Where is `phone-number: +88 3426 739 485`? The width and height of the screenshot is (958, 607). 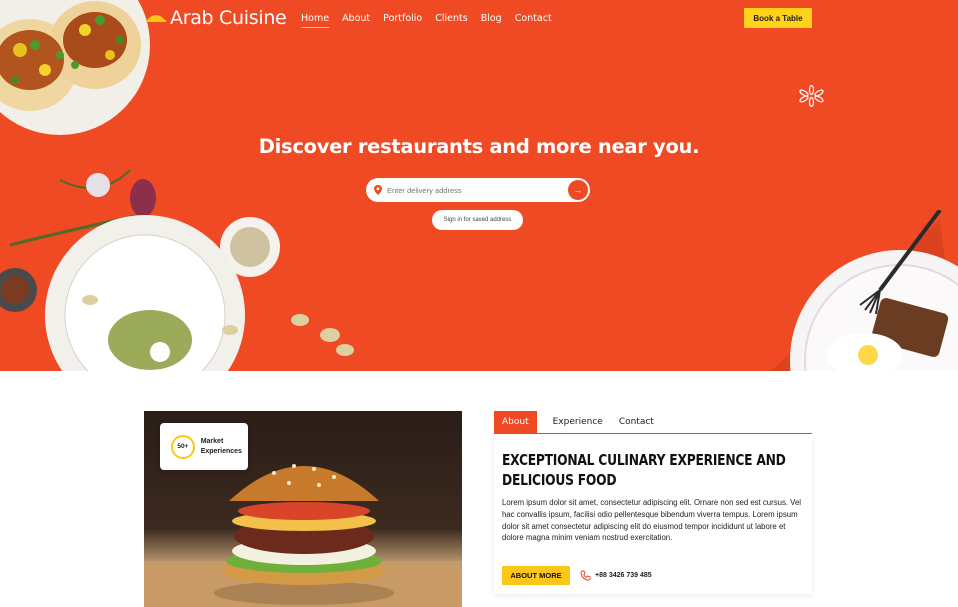 phone-number: +88 3426 739 485 is located at coordinates (623, 575).